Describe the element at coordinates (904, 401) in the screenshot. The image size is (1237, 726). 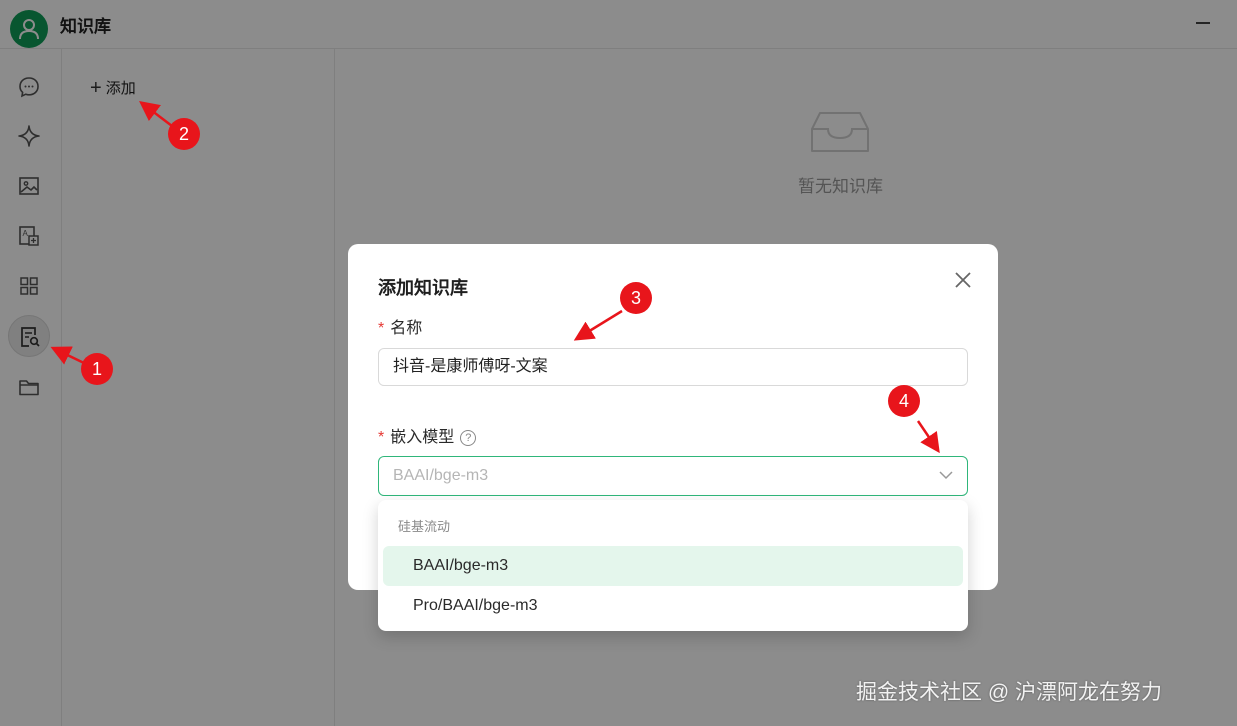
I see `annotation-badge: 4` at that location.